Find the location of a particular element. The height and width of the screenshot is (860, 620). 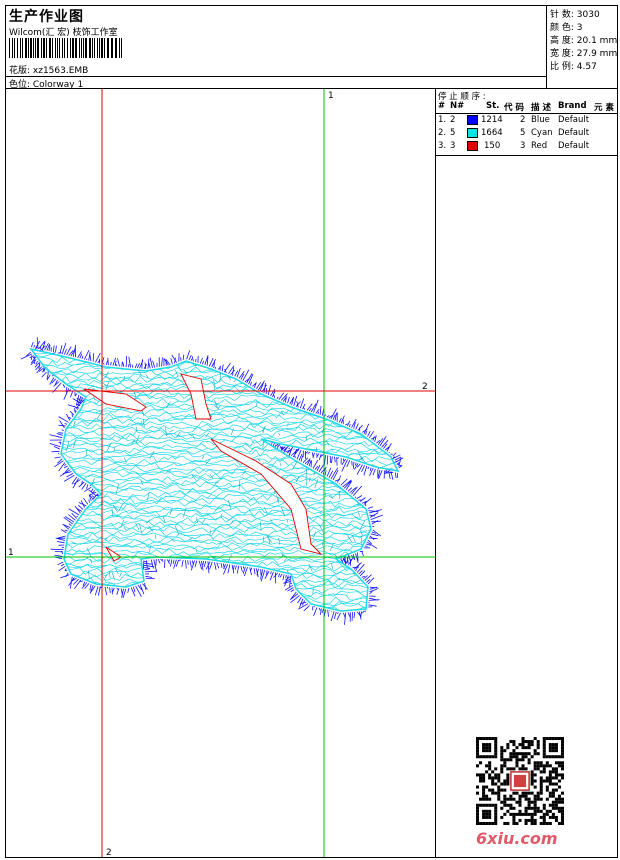

stat-width: 宽 度: 27.9 mm is located at coordinates (583, 52).